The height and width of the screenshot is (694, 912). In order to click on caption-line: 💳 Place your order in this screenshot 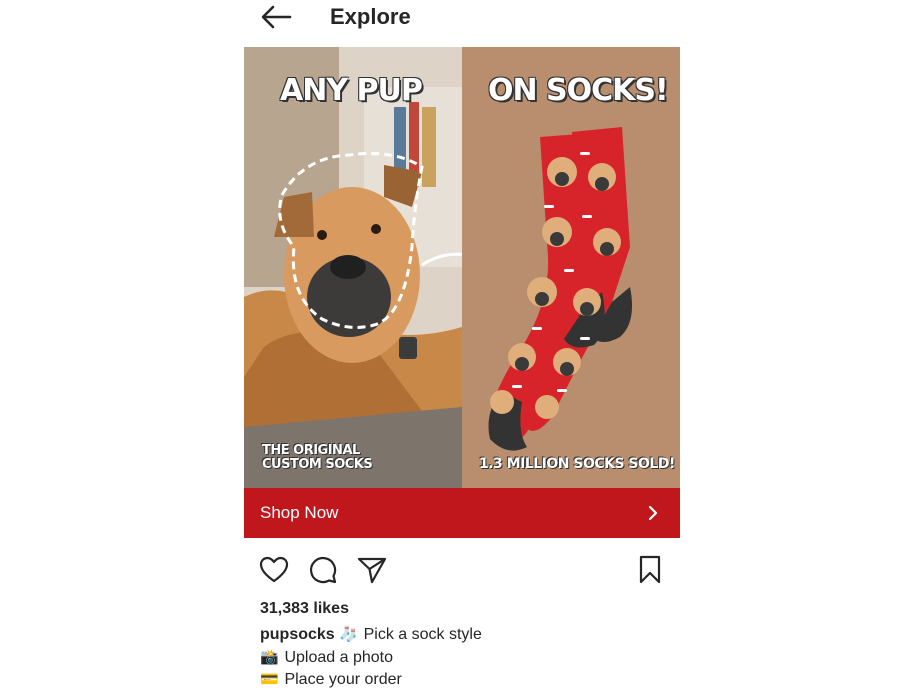, I will do `click(331, 679)`.